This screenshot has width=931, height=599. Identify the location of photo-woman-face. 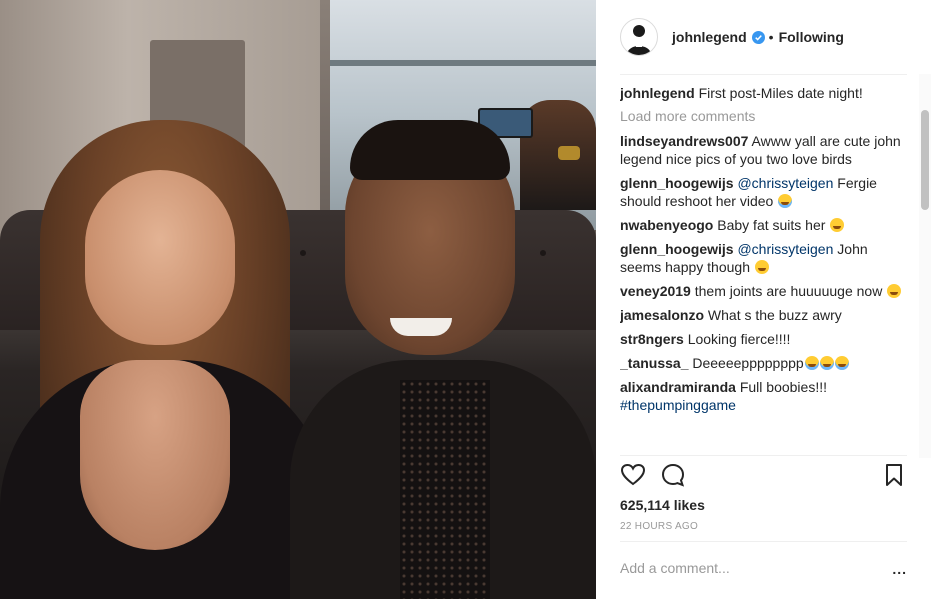
(160, 257).